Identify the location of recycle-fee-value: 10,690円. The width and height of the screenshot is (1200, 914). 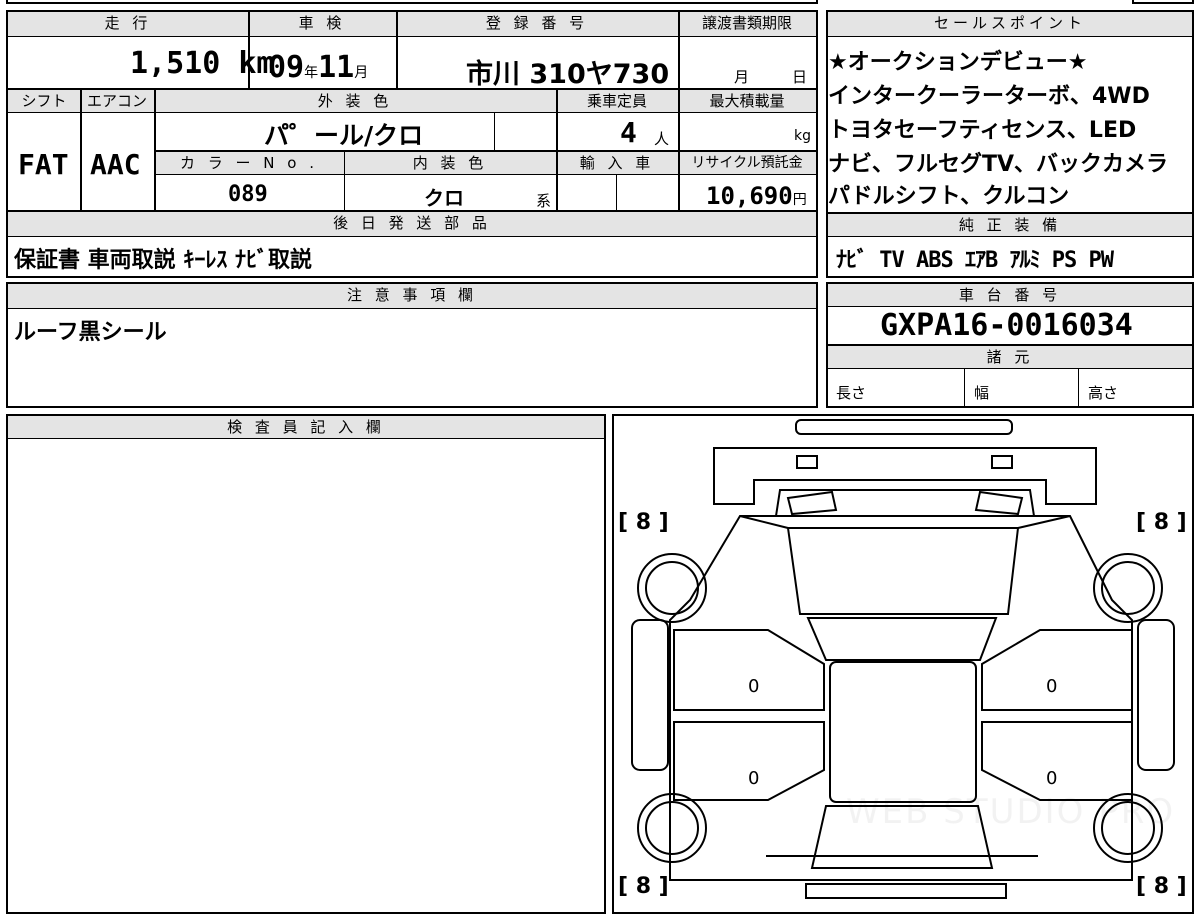
(756, 196).